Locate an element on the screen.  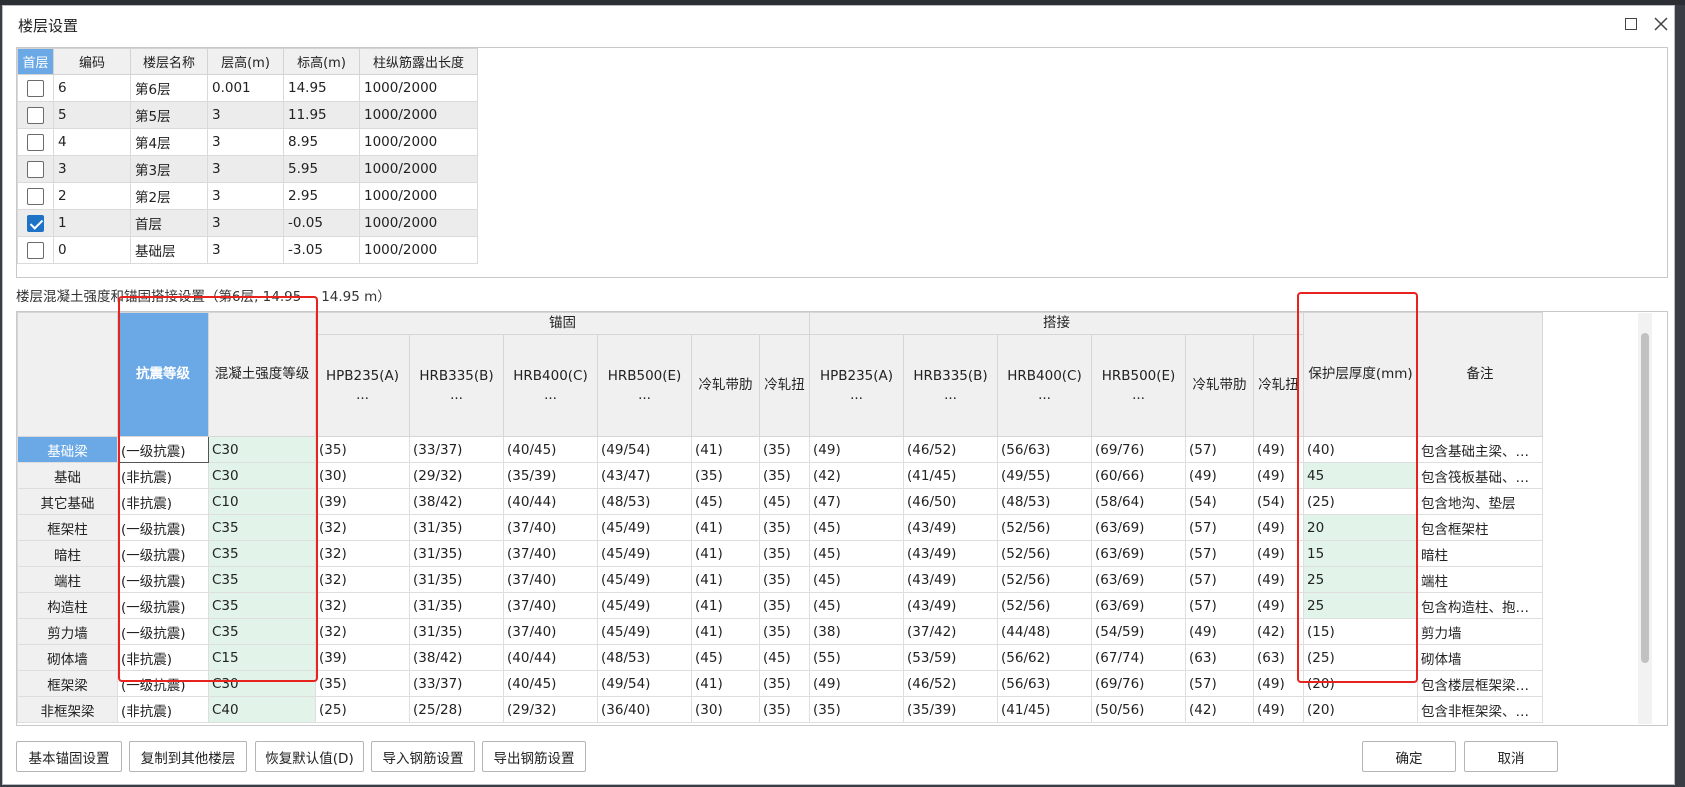
component-name-cell: 基础 is located at coordinates (67, 475).